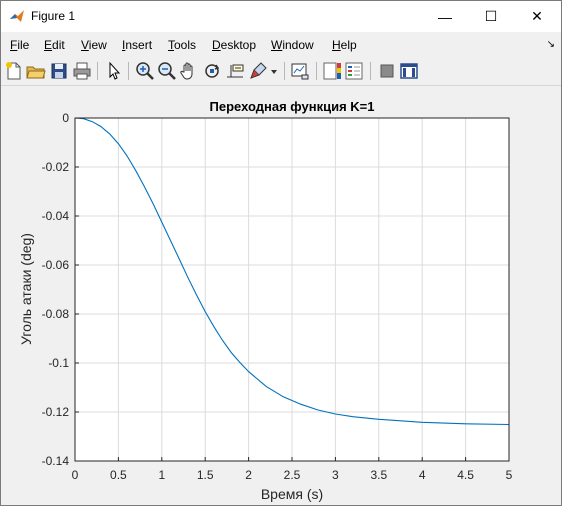 The width and height of the screenshot is (562, 506). What do you see at coordinates (281, 71) in the screenshot?
I see `figure-toolbar` at bounding box center [281, 71].